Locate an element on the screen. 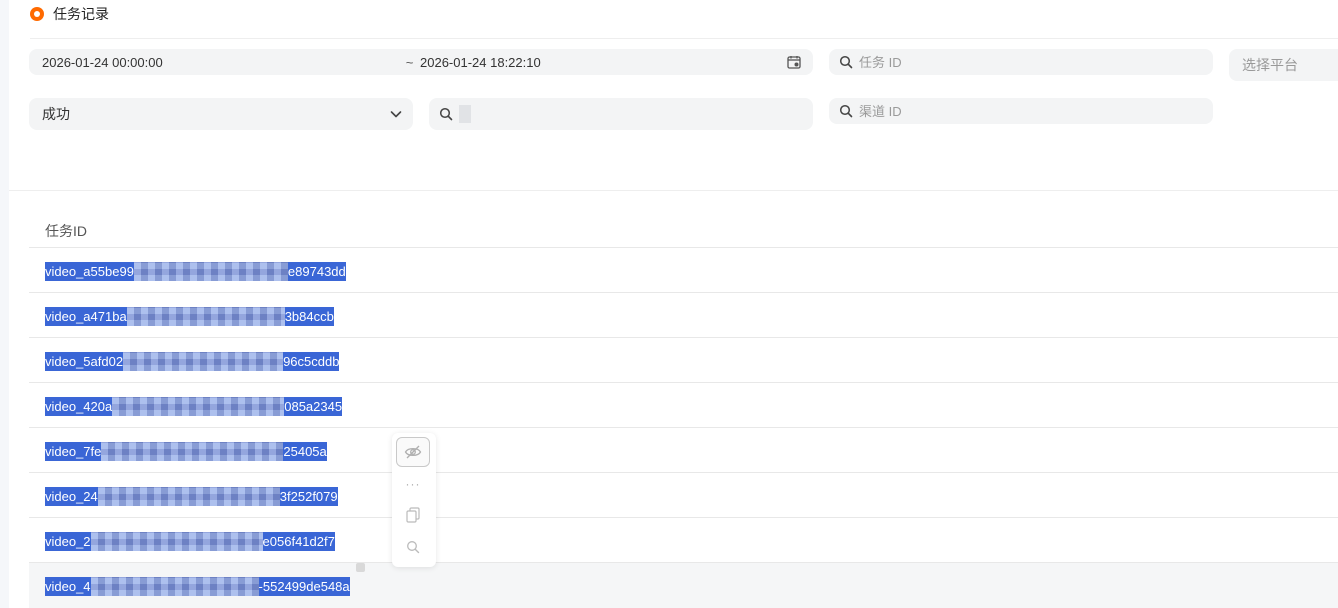 This screenshot has height=608, width=1338. task-id-cell: video_2 e056f41d2f7 is located at coordinates (190, 541).